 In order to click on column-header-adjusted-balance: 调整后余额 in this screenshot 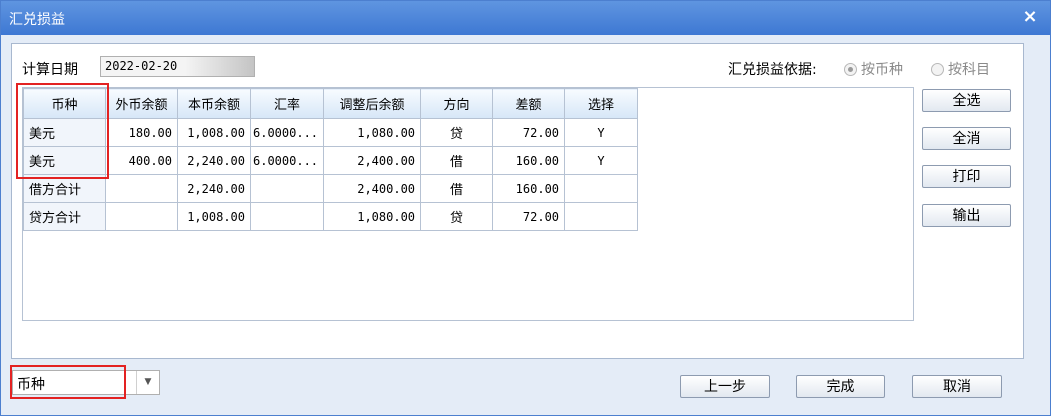, I will do `click(372, 103)`.